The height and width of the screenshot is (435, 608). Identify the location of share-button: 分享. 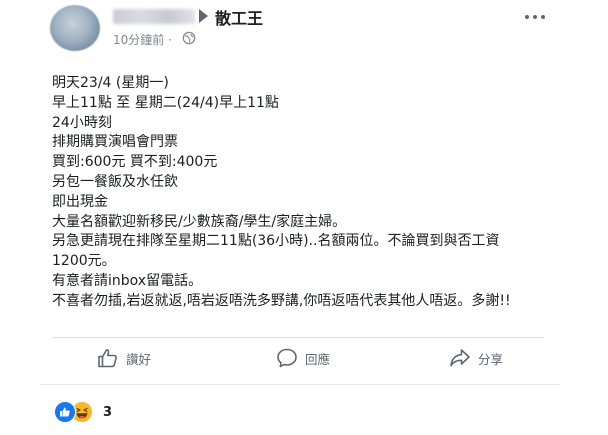
(475, 358).